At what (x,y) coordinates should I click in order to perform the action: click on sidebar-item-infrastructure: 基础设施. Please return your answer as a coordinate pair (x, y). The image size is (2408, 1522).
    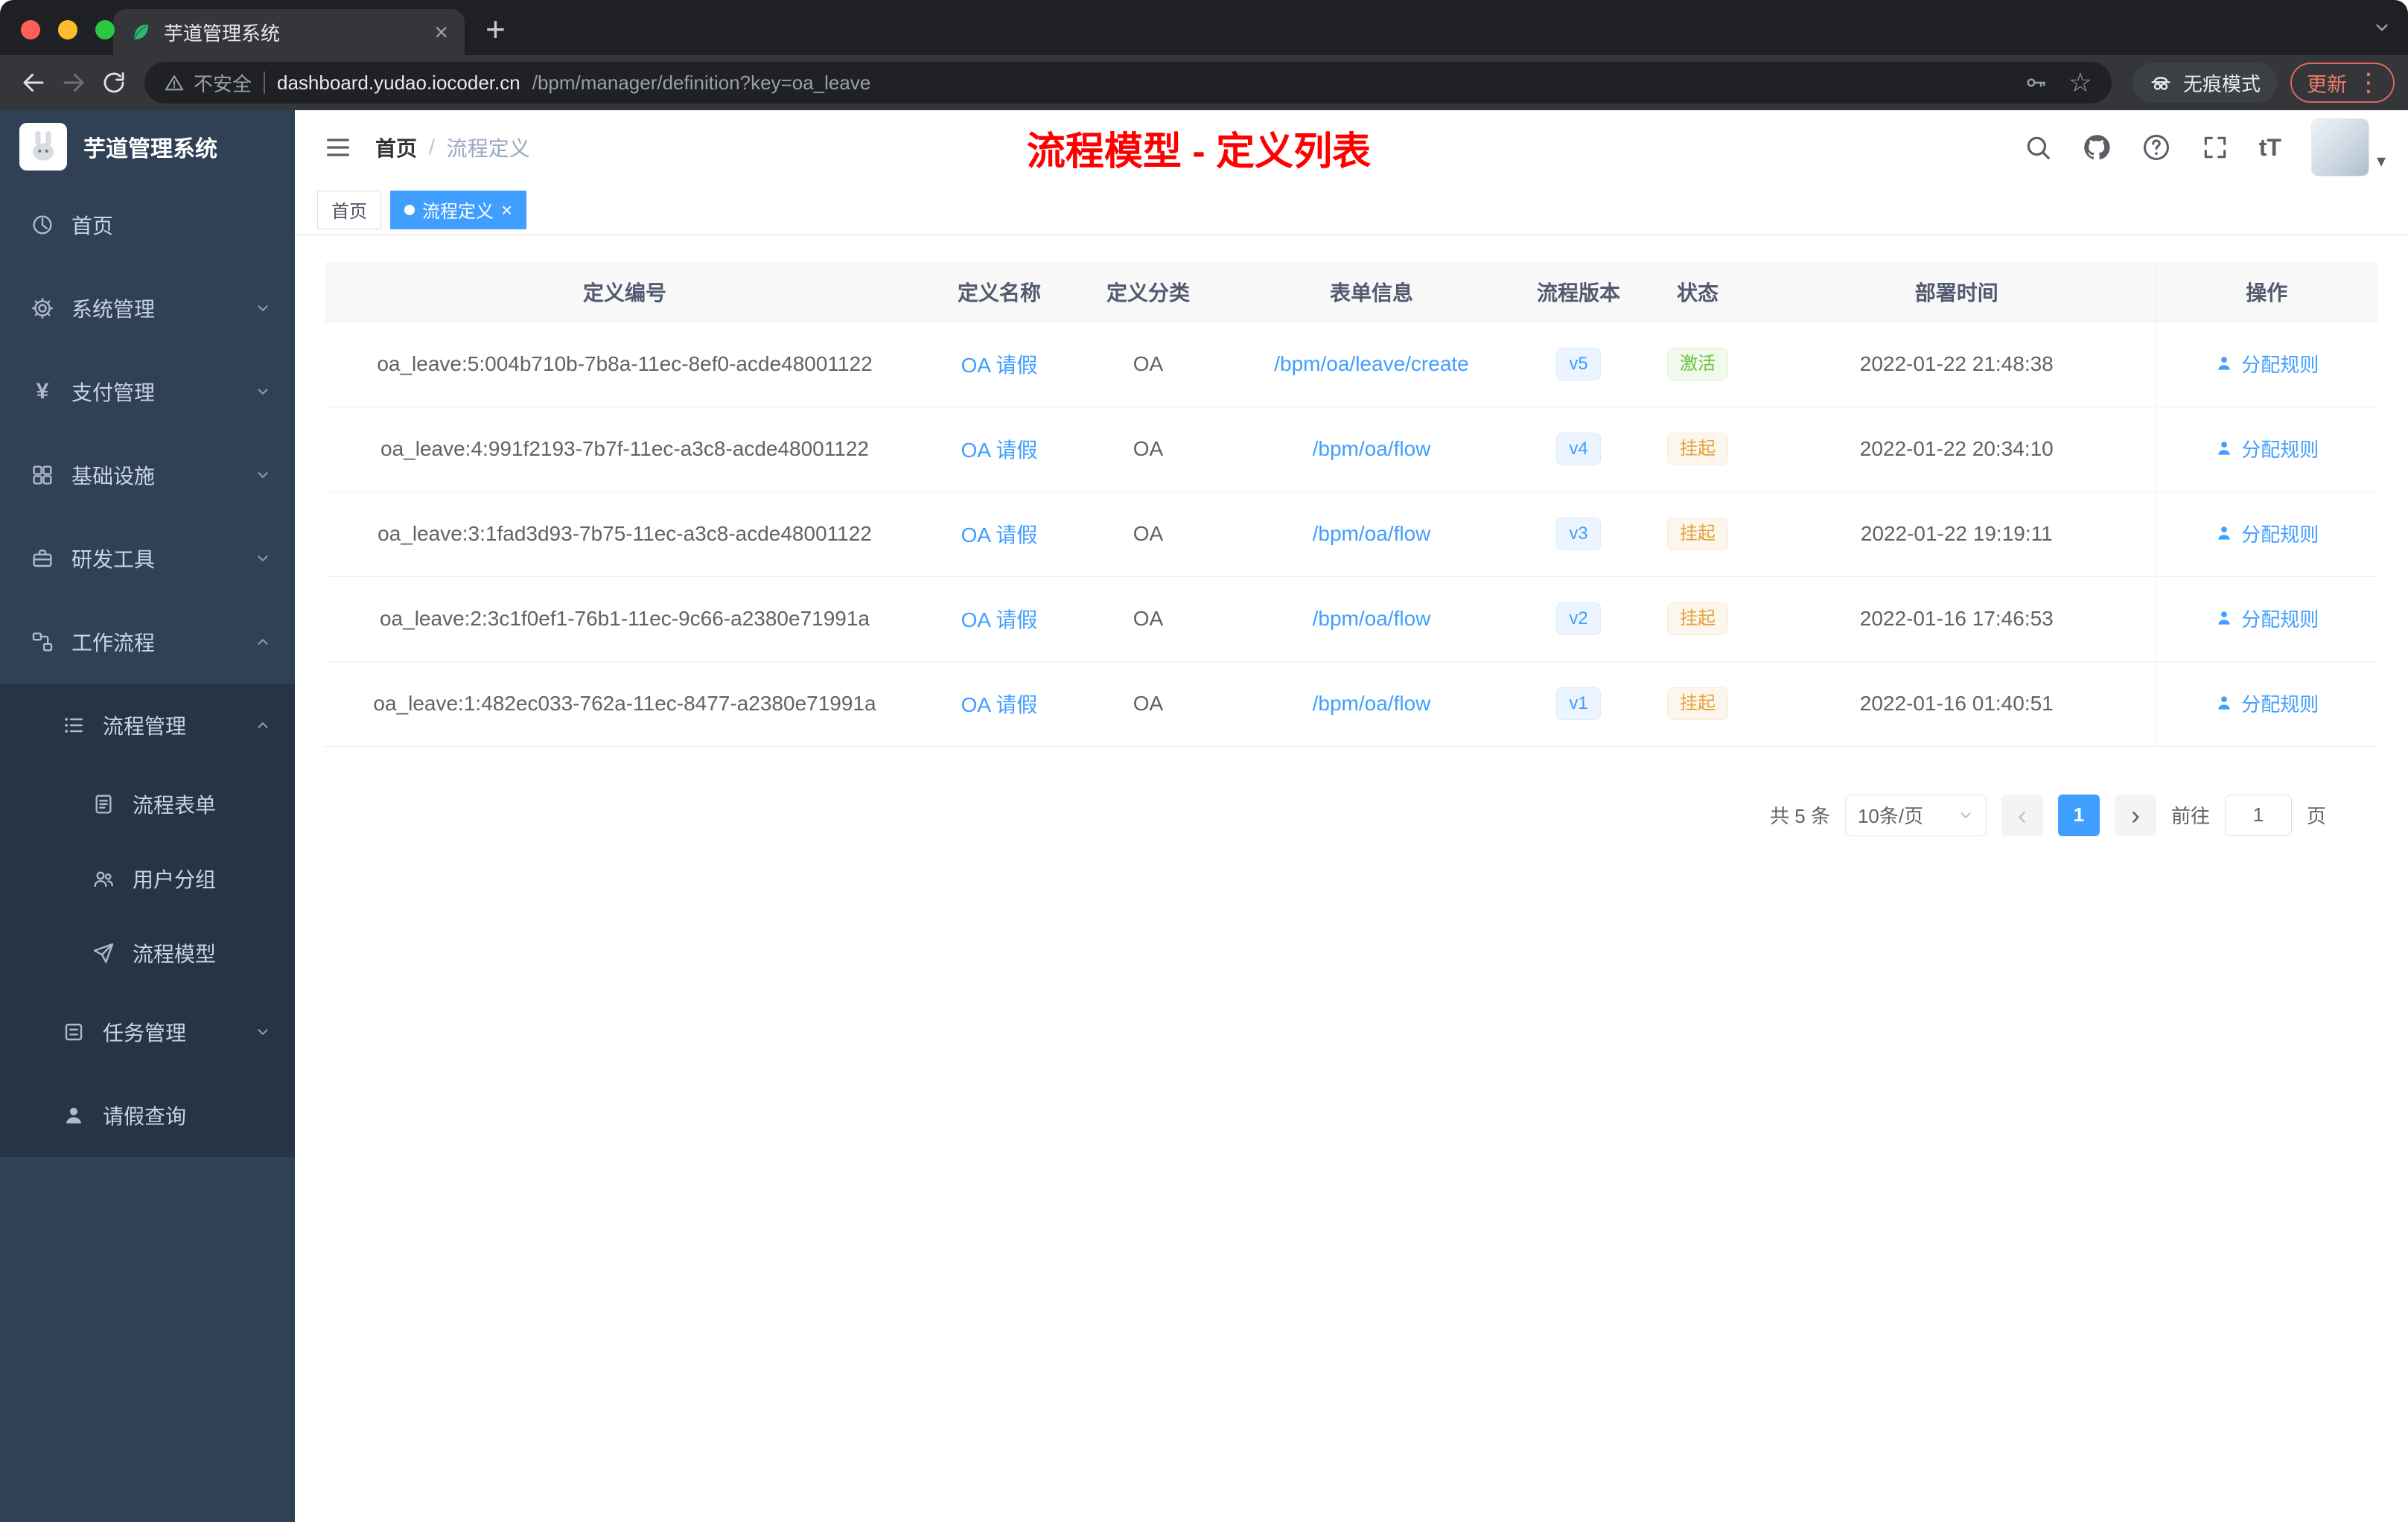
    Looking at the image, I should click on (147, 475).